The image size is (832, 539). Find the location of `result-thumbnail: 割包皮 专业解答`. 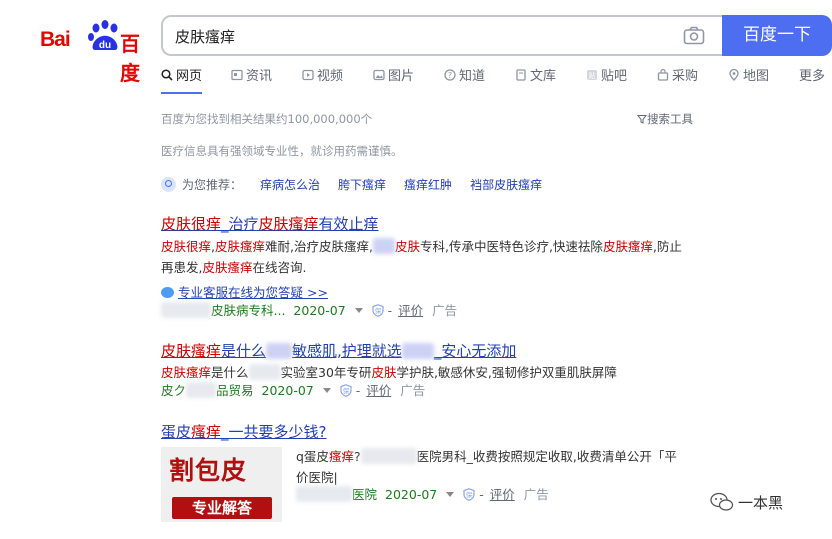

result-thumbnail: 割包皮 专业解答 is located at coordinates (221, 484).